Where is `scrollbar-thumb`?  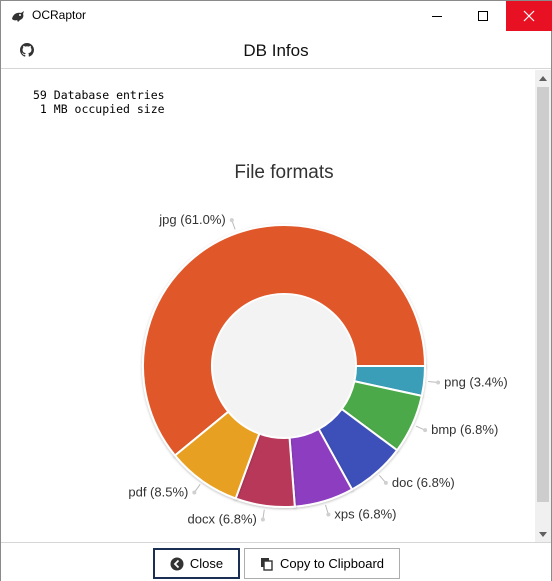 scrollbar-thumb is located at coordinates (543, 294).